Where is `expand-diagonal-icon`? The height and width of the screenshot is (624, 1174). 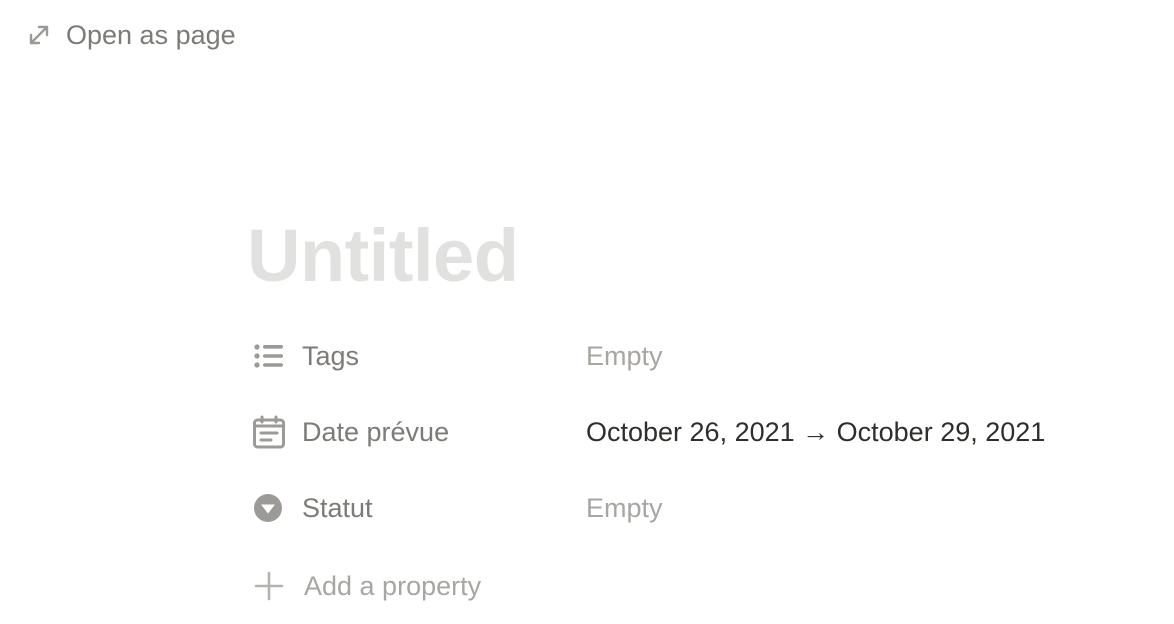 expand-diagonal-icon is located at coordinates (39, 35).